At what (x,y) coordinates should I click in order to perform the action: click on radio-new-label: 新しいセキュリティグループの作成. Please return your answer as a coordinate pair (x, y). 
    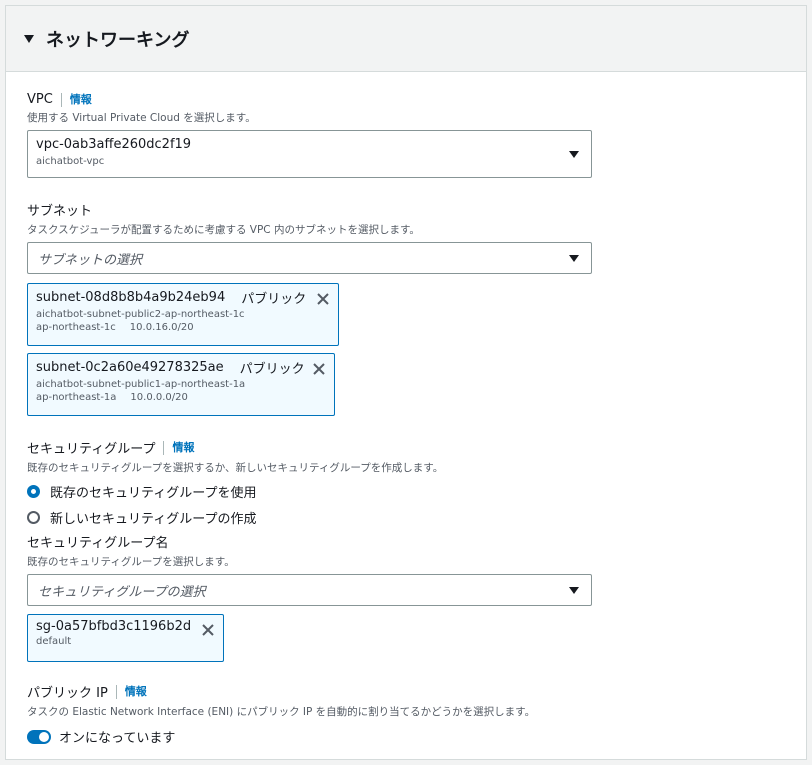
    Looking at the image, I should click on (153, 519).